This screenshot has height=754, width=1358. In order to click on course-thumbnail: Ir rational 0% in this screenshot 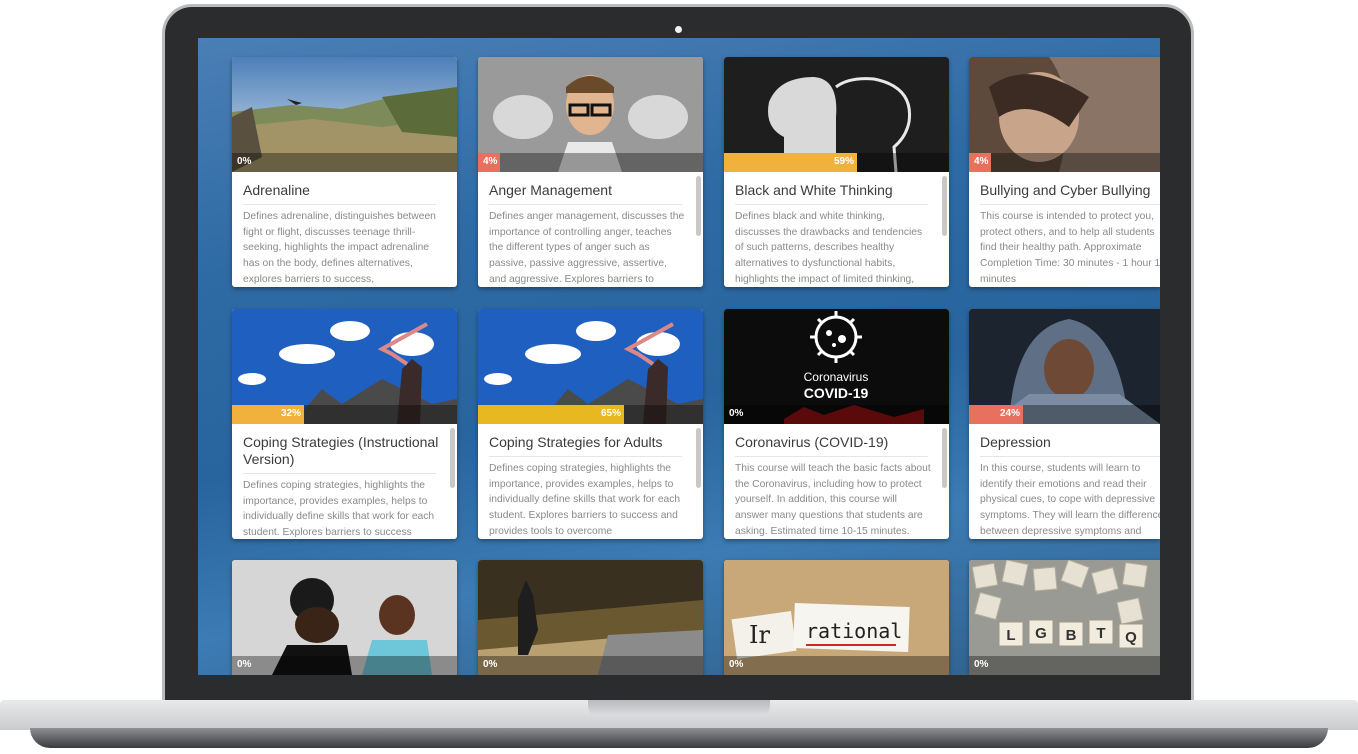, I will do `click(836, 617)`.